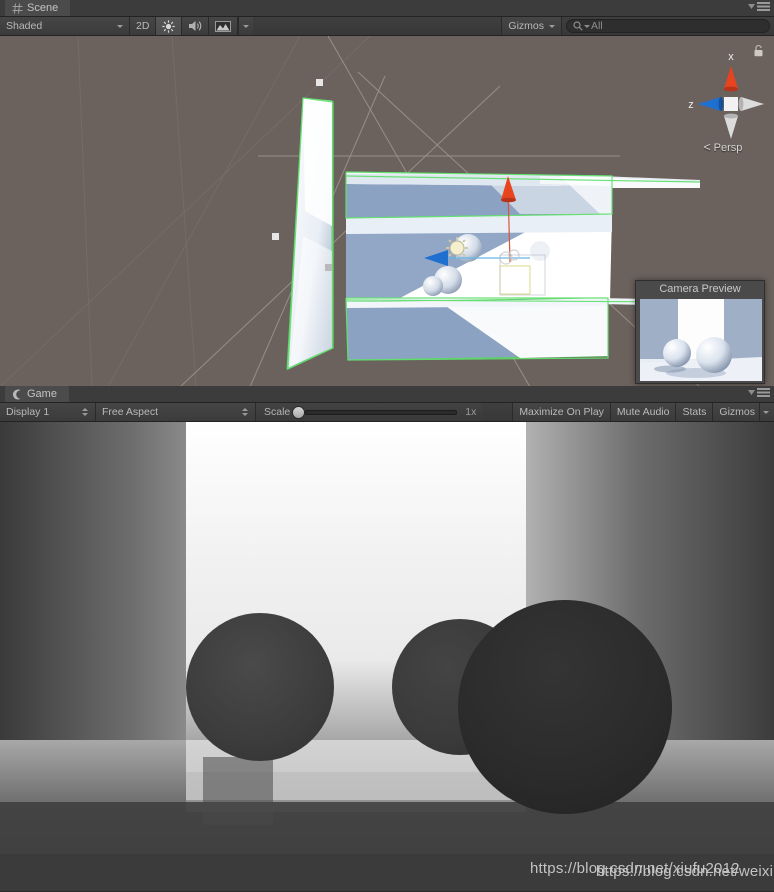 The image size is (774, 892). I want to click on game-gizmos-label: Gizmos, so click(737, 412).